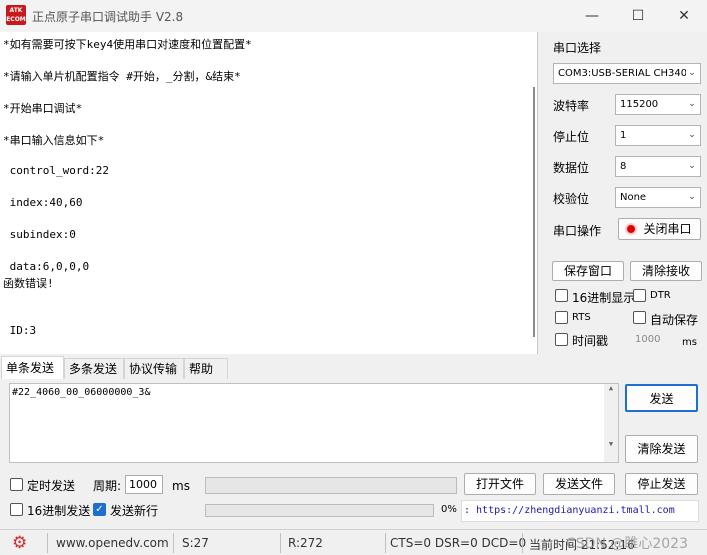 This screenshot has width=707, height=555. I want to click on tab-protocol: 协议传输, so click(154, 368).